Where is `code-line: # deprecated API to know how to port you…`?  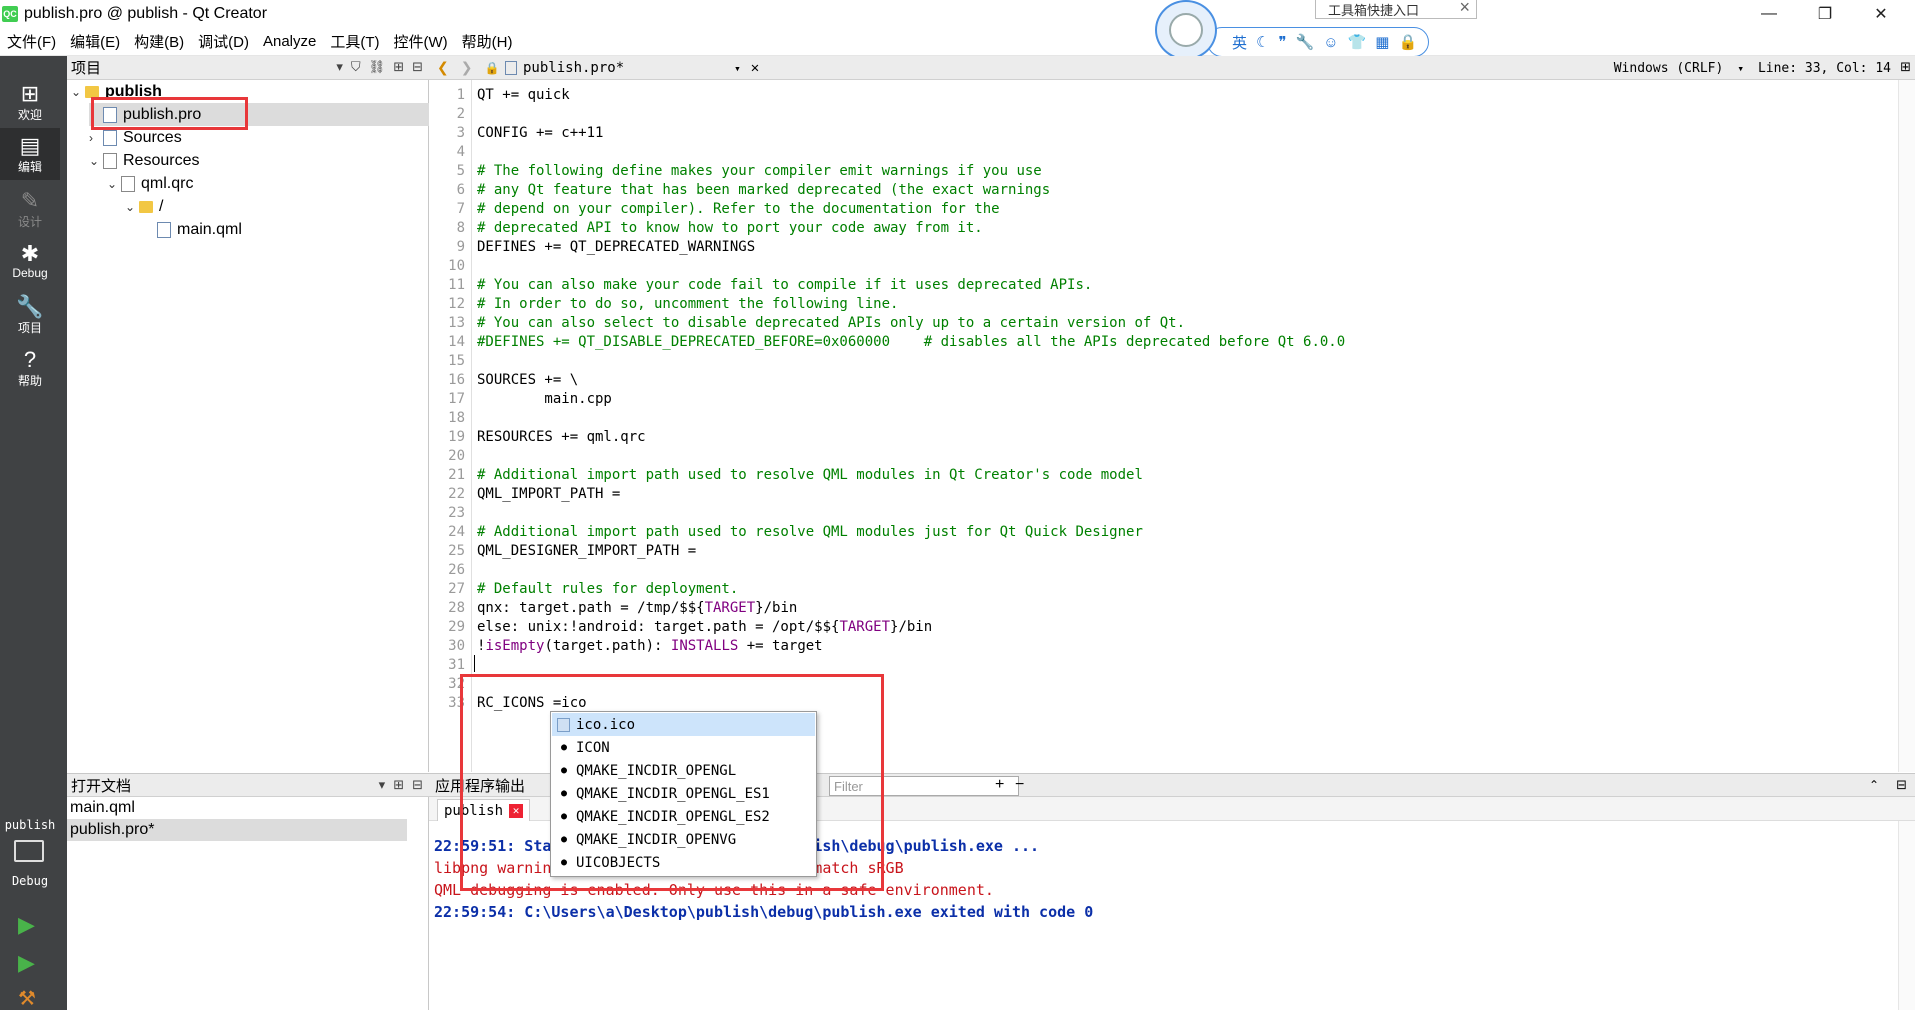
code-line: # deprecated API to know how to port you… is located at coordinates (730, 228).